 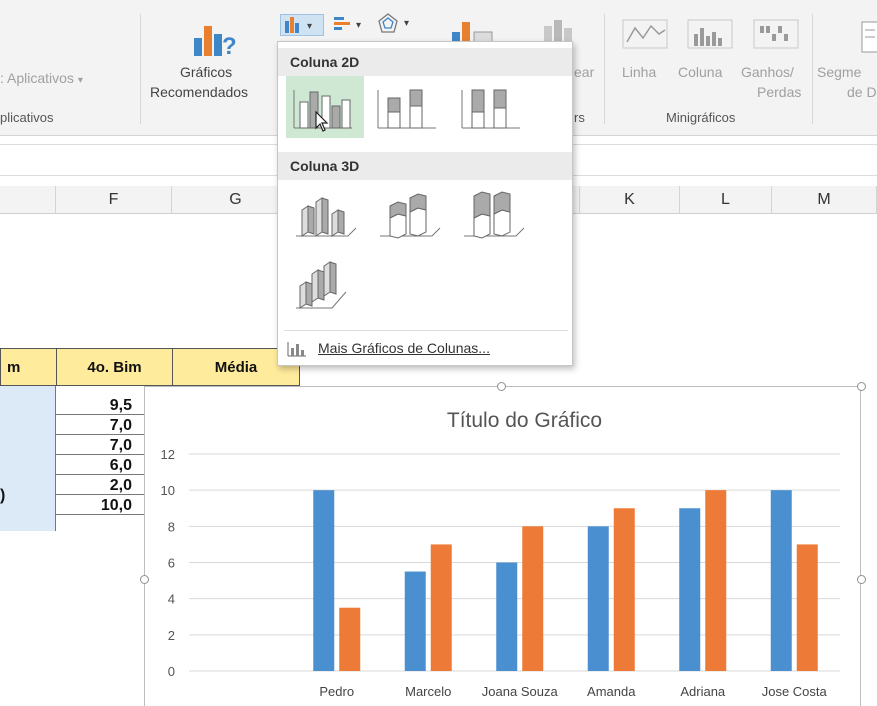 What do you see at coordinates (336, 691) in the screenshot?
I see `x-tick-label: Pedro` at bounding box center [336, 691].